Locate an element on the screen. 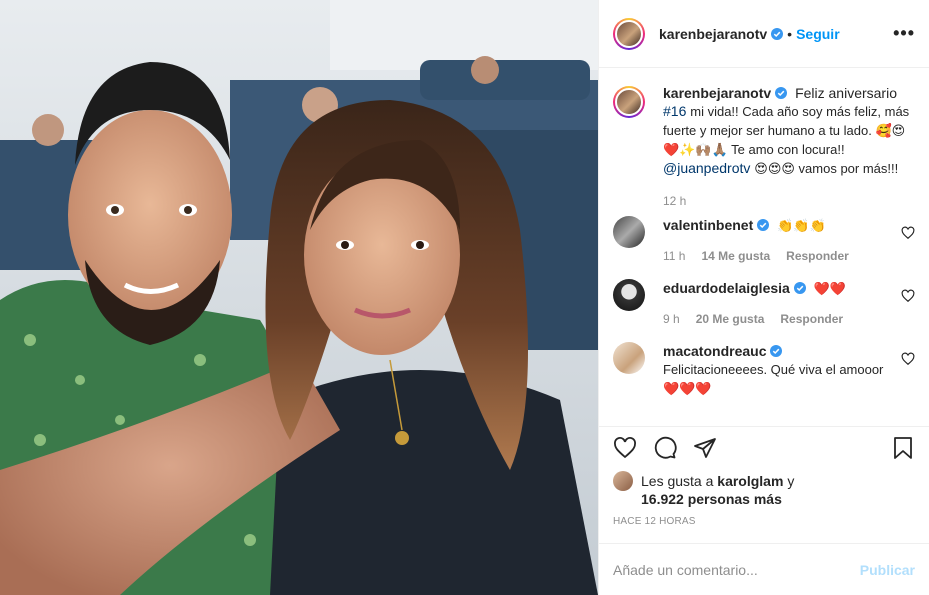  caption-mention: @juanpedrotv is located at coordinates (706, 168).